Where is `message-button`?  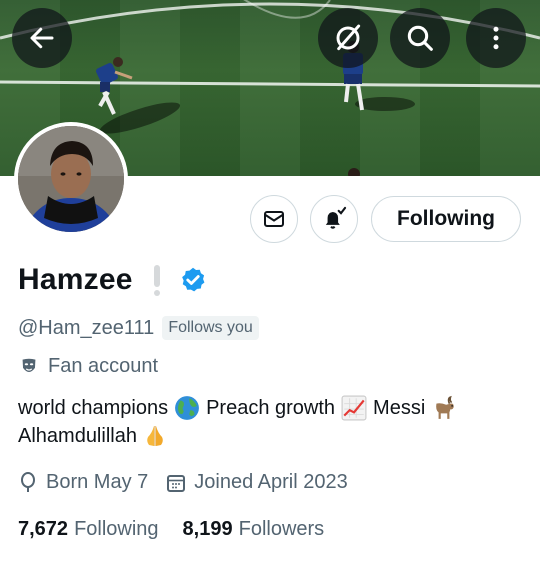
message-button is located at coordinates (274, 219).